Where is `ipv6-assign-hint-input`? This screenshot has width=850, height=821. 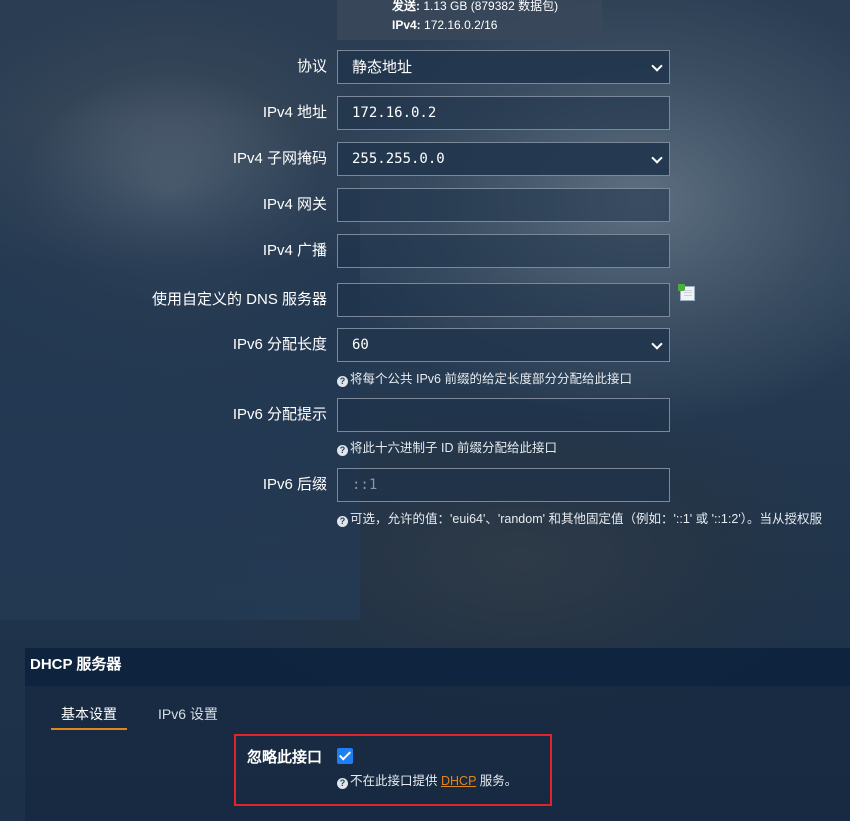
ipv6-assign-hint-input is located at coordinates (503, 415).